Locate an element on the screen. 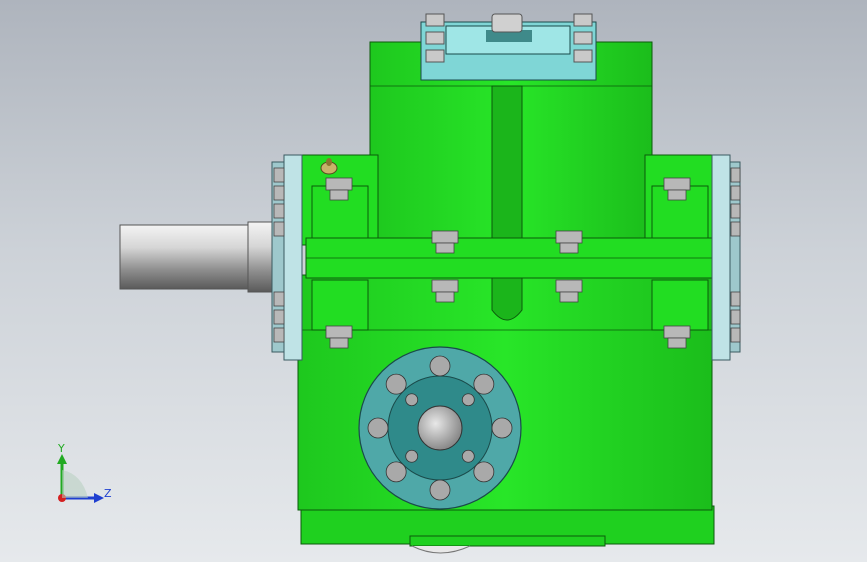 The width and height of the screenshot is (867, 562). inspection-cover is located at coordinates (508, 47).